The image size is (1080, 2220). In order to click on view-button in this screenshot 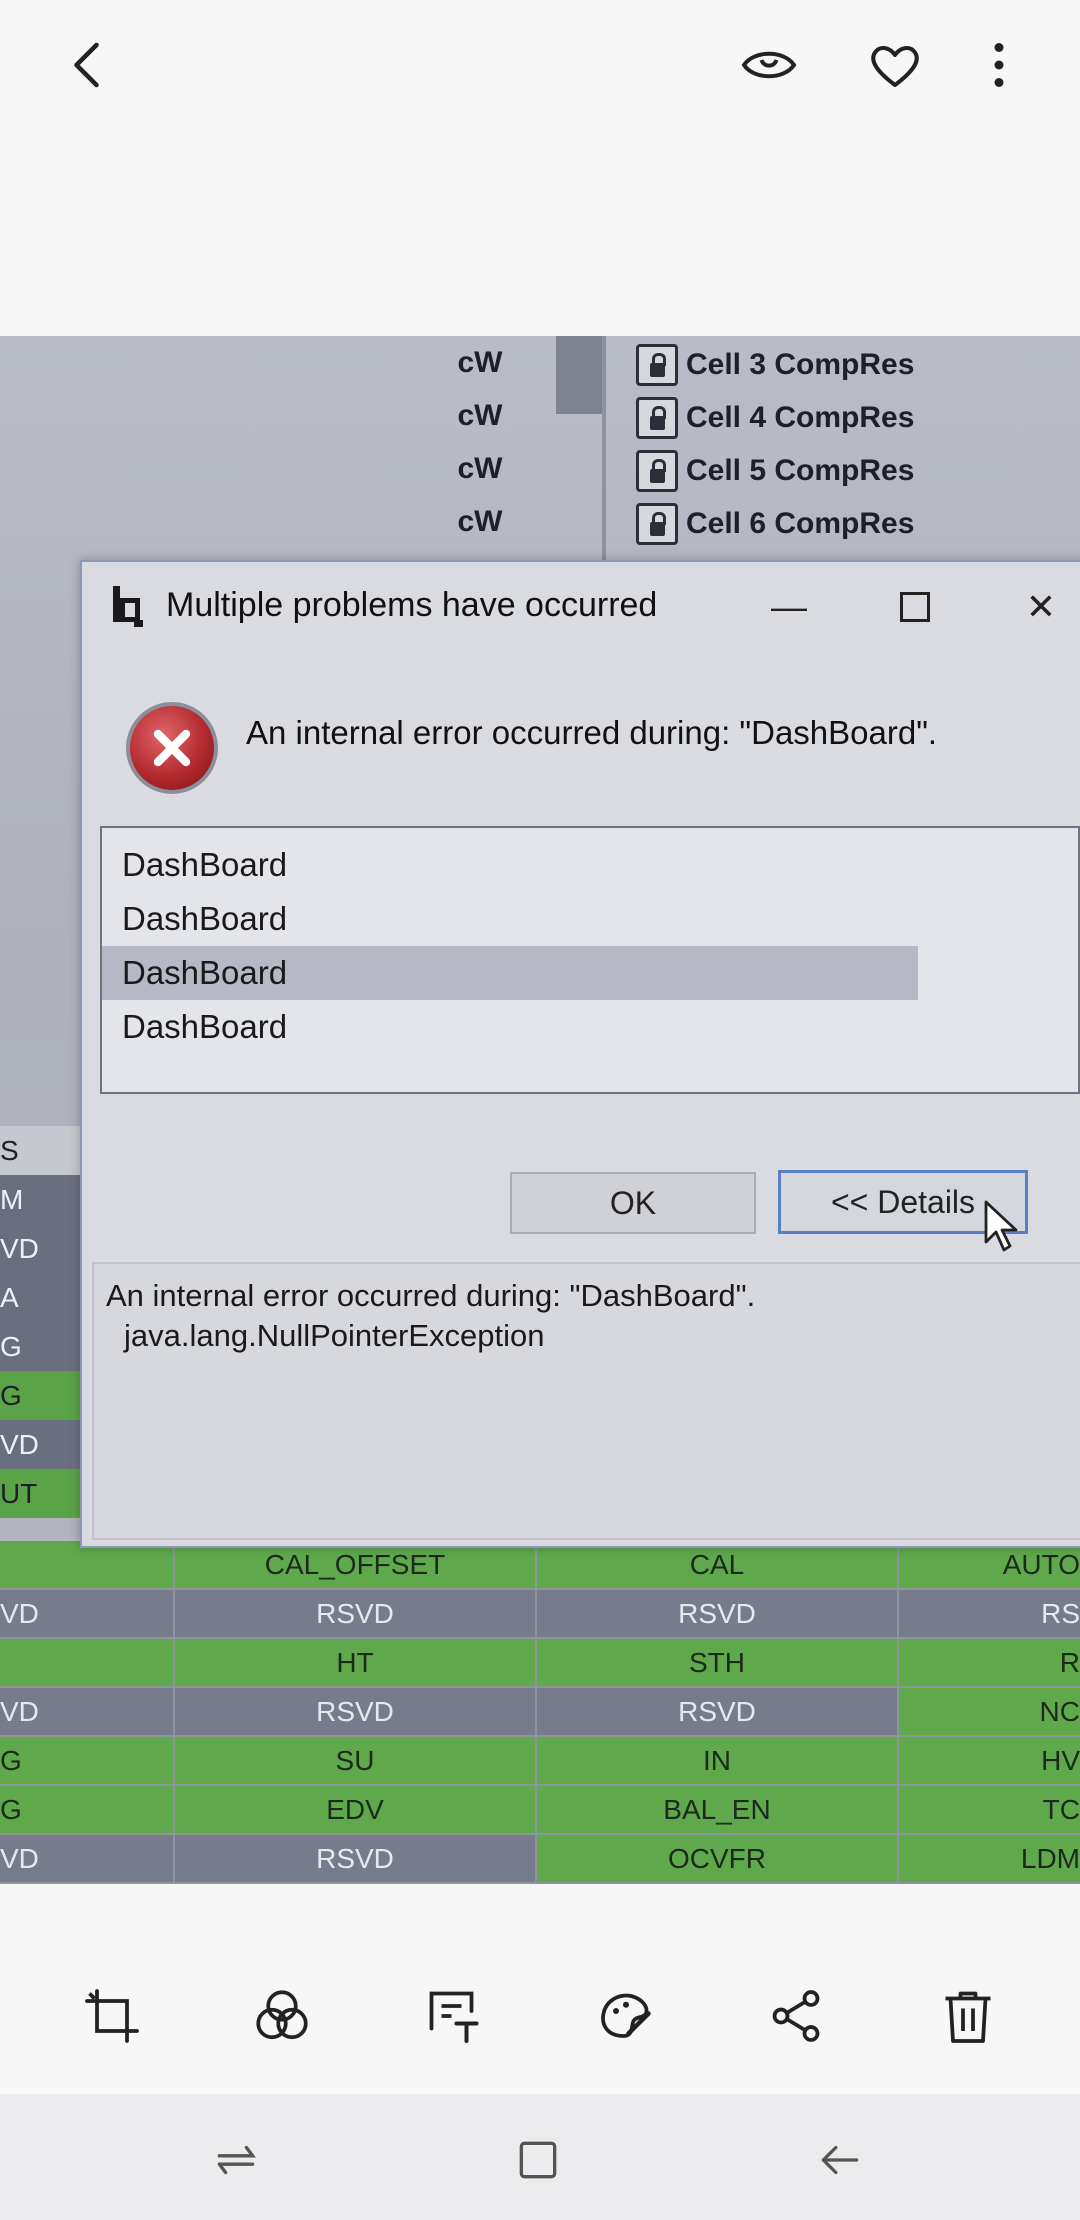, I will do `click(769, 65)`.